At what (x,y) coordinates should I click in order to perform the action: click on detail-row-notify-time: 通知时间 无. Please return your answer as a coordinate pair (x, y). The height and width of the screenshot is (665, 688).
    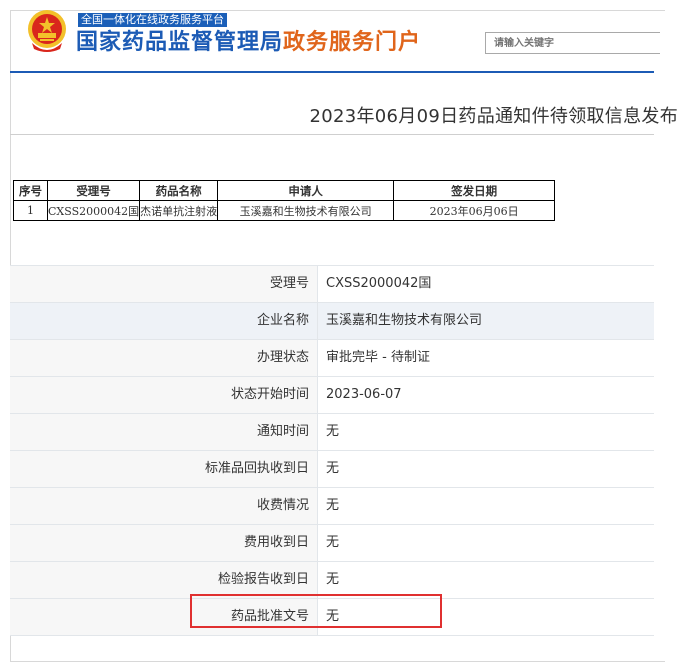
    Looking at the image, I should click on (332, 432).